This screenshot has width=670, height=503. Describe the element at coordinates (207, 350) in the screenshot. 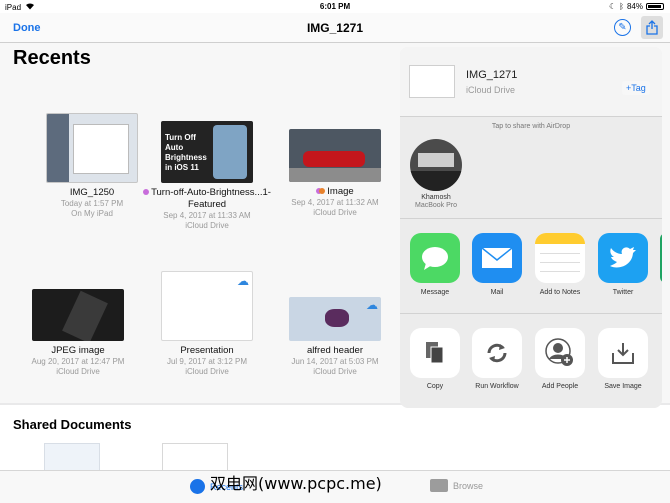

I see `file-name: Presentation` at that location.